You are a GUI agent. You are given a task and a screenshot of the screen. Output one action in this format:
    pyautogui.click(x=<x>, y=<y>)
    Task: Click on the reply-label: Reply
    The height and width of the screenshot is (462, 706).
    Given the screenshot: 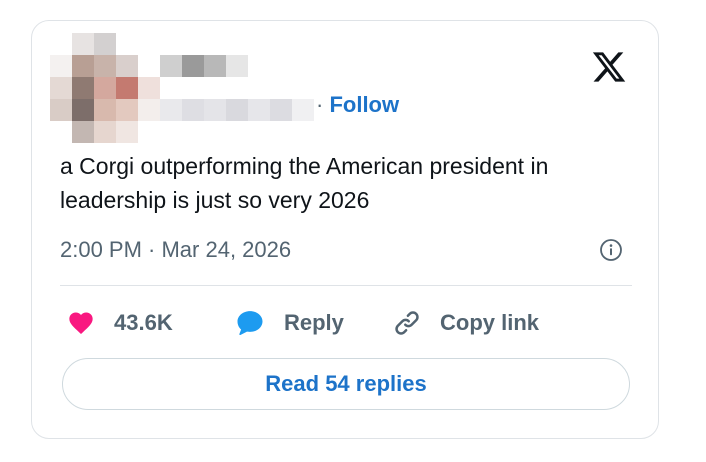 What is the action you would take?
    pyautogui.click(x=314, y=322)
    